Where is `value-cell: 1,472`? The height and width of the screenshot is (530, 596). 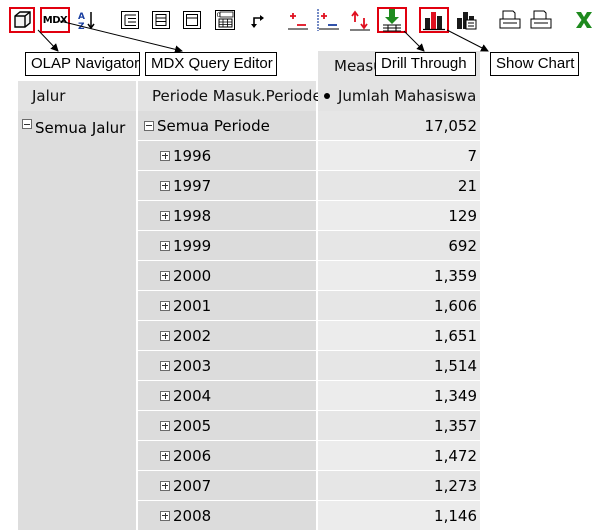
value-cell: 1,472 is located at coordinates (399, 455).